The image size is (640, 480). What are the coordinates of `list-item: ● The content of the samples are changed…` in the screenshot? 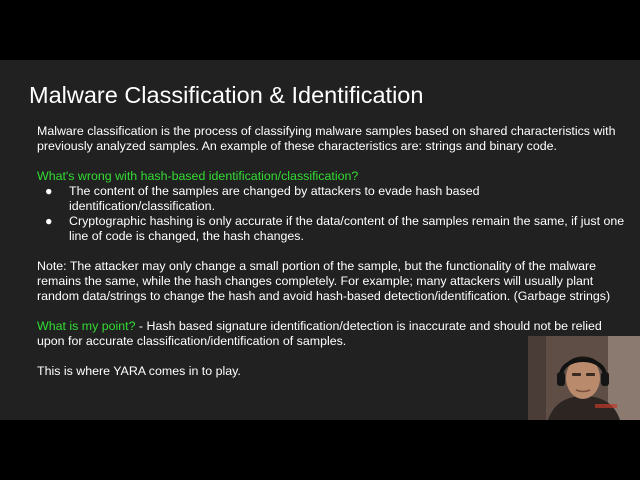 It's located at (332, 199).